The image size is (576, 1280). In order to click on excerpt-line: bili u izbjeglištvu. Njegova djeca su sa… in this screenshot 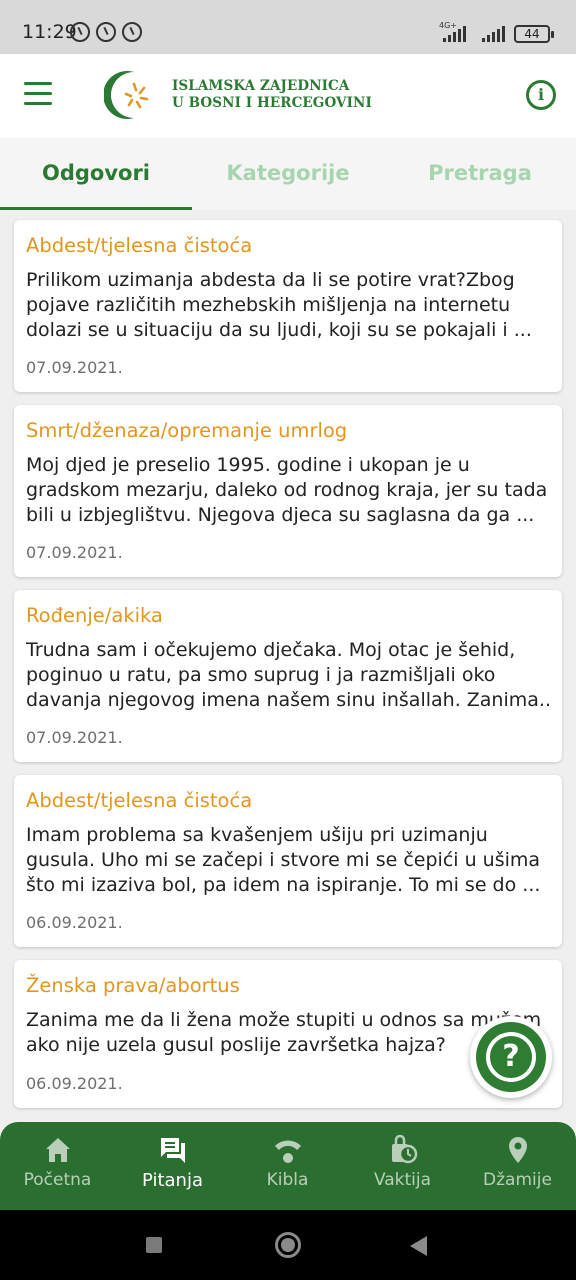, I will do `click(280, 515)`.